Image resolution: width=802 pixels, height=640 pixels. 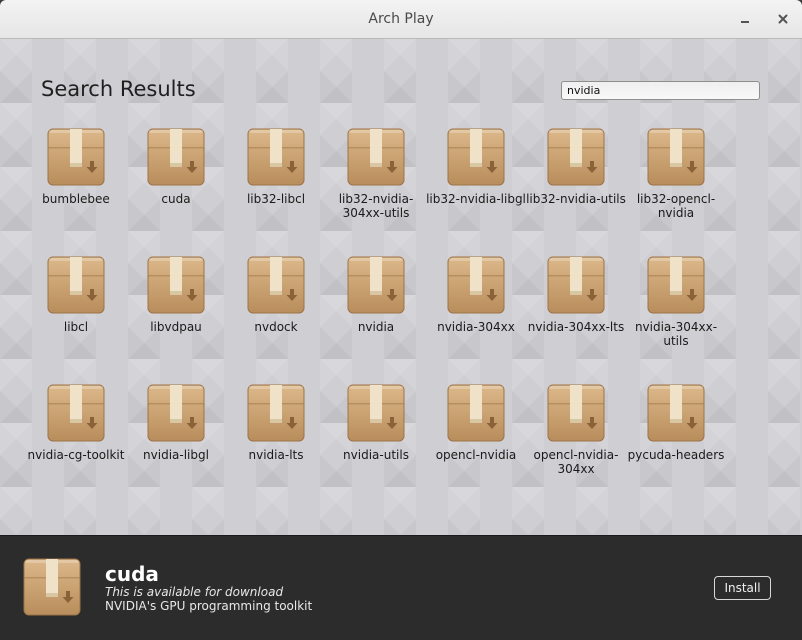 I want to click on package-item: lib32-nvidia-304xx-utils, so click(x=376, y=173).